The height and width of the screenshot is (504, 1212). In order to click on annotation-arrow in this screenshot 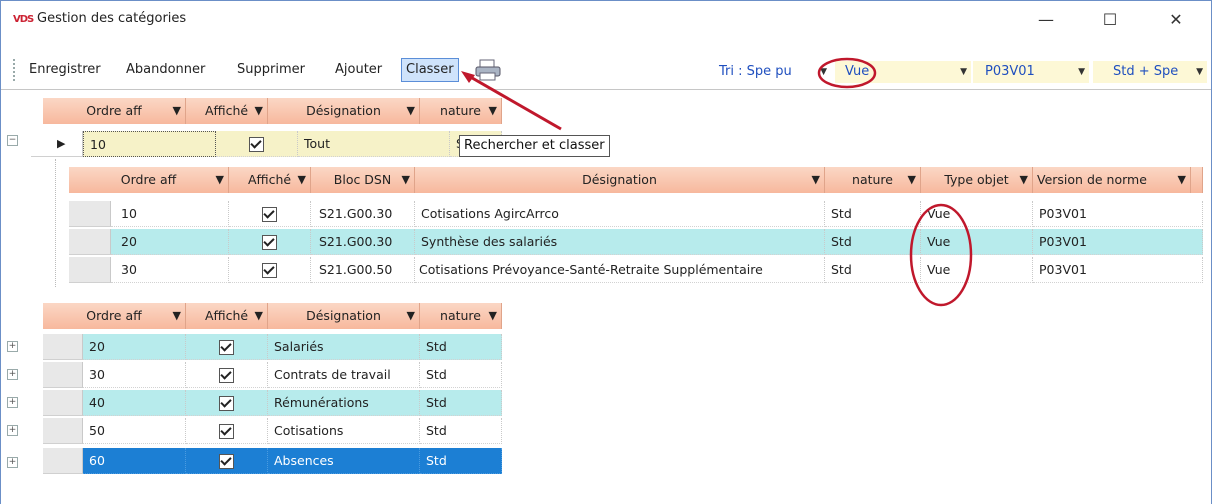, I will do `click(514, 102)`.